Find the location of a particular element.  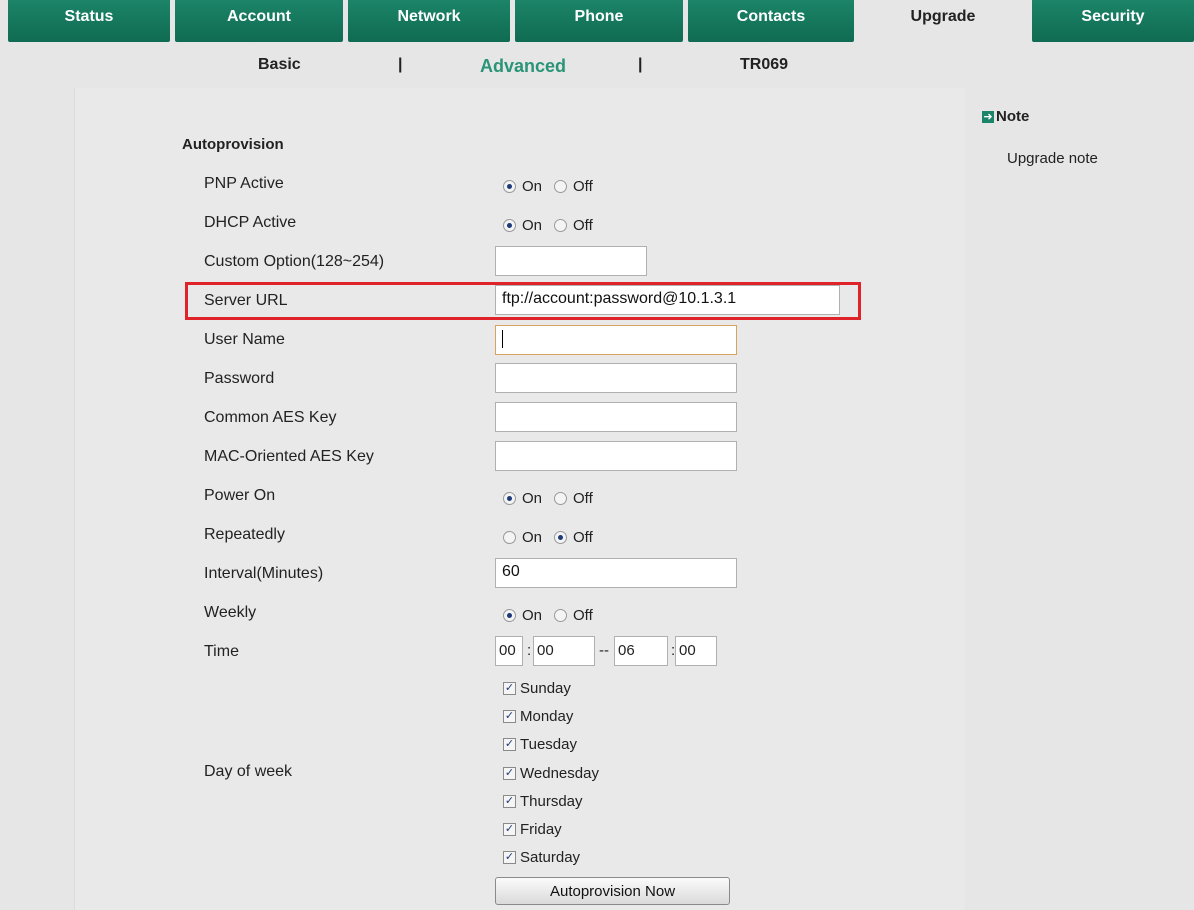

dhcp-active-label: DHCP Active is located at coordinates (250, 222).